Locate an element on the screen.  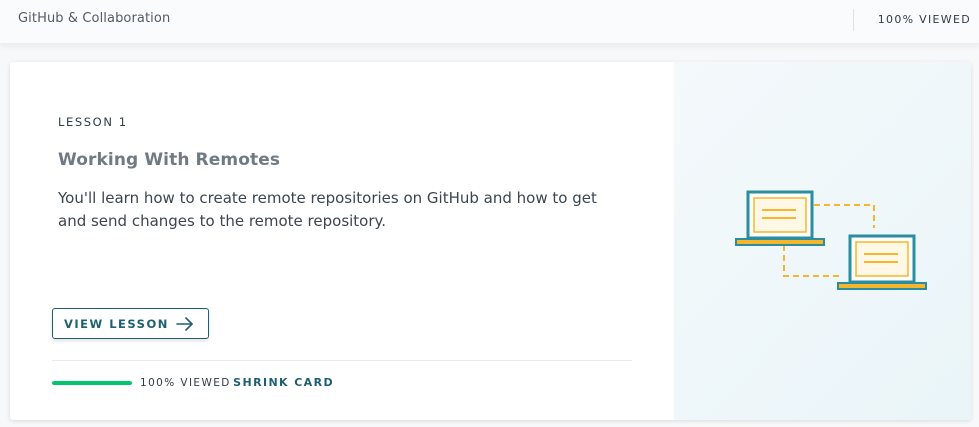
lesson-title: Working With Remotes is located at coordinates (169, 160).